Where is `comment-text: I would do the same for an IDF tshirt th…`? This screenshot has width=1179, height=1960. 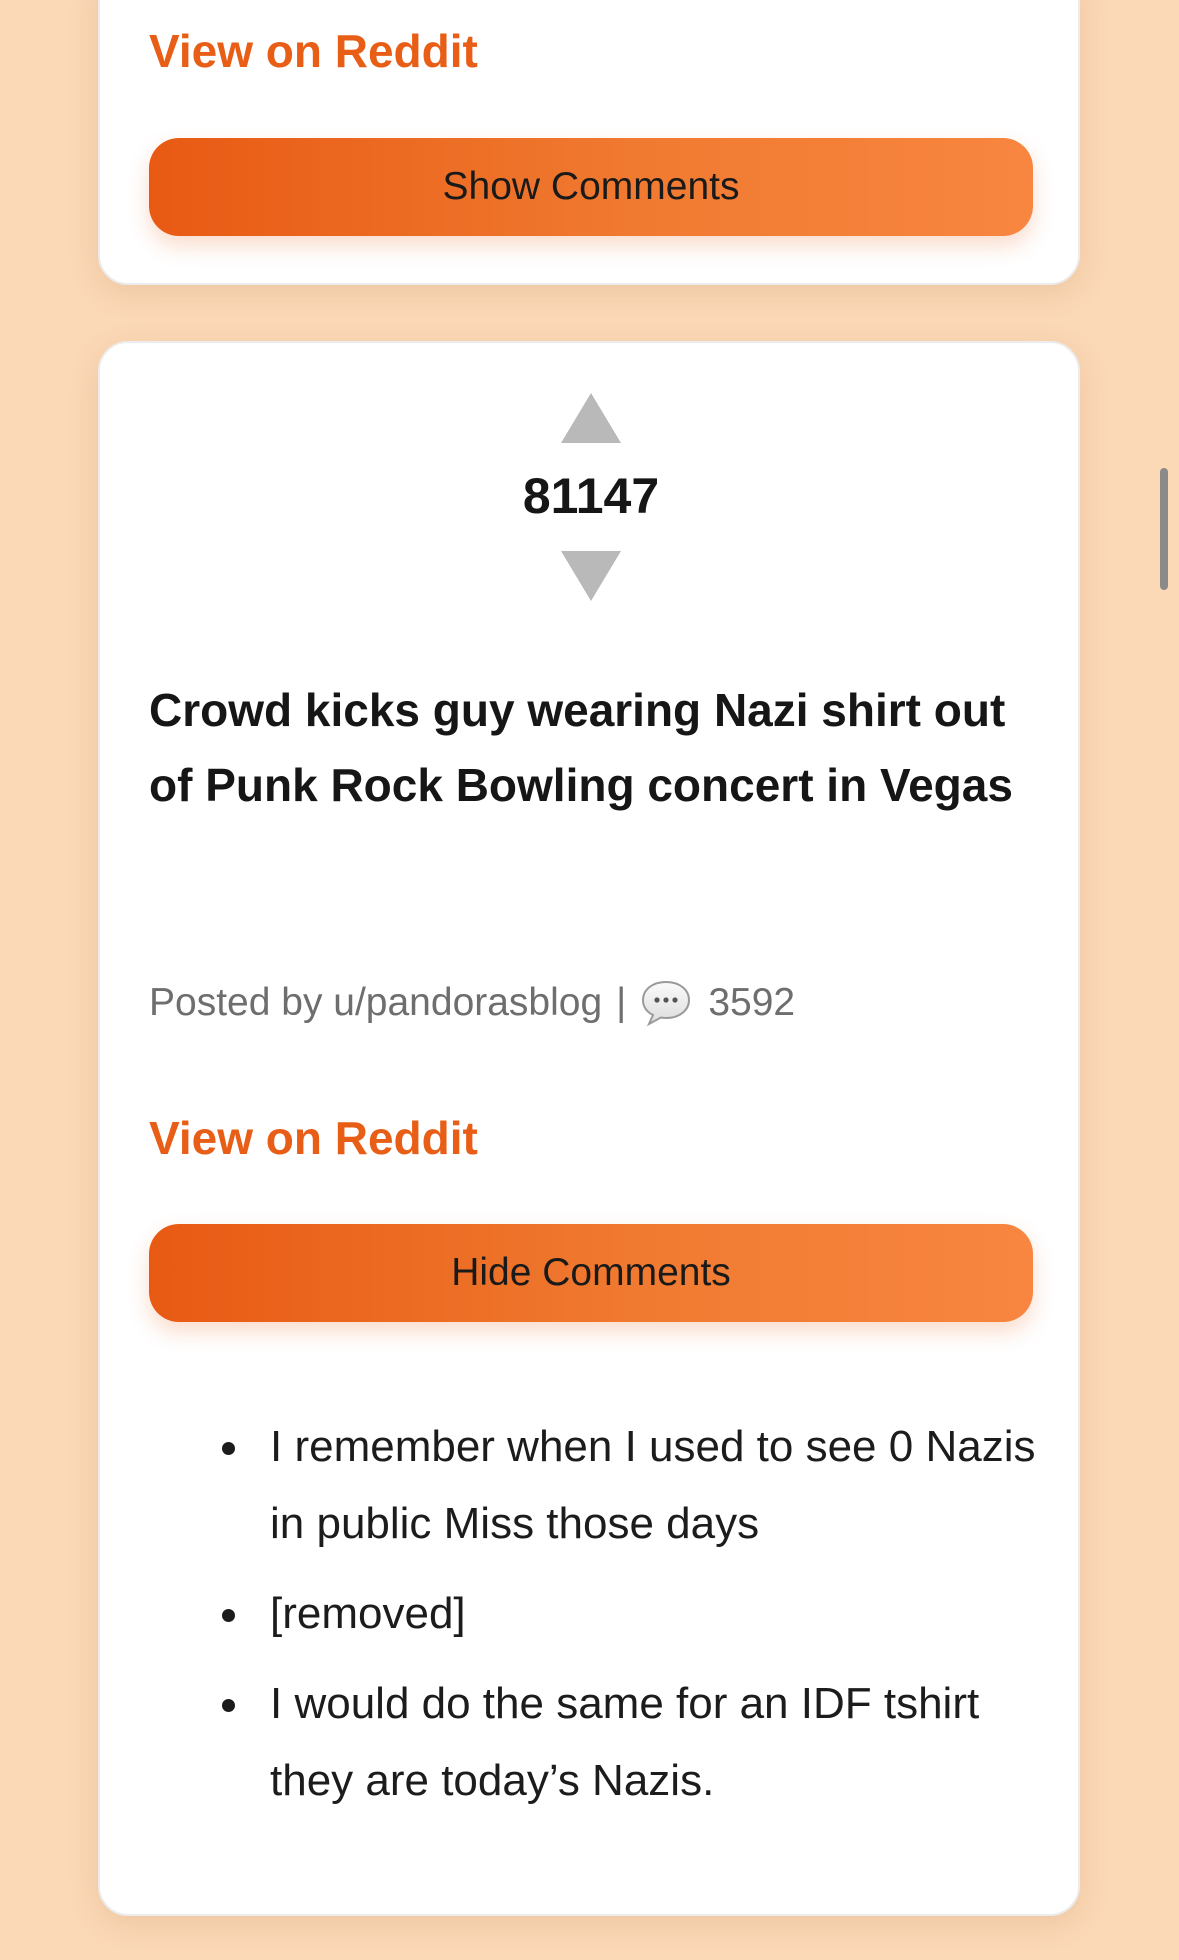 comment-text: I would do the same for an IDF tshirt th… is located at coordinates (625, 1742).